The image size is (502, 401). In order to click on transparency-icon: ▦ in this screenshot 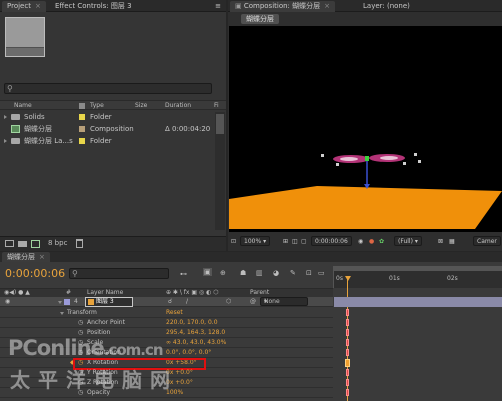, I will do `click(452, 242)`.